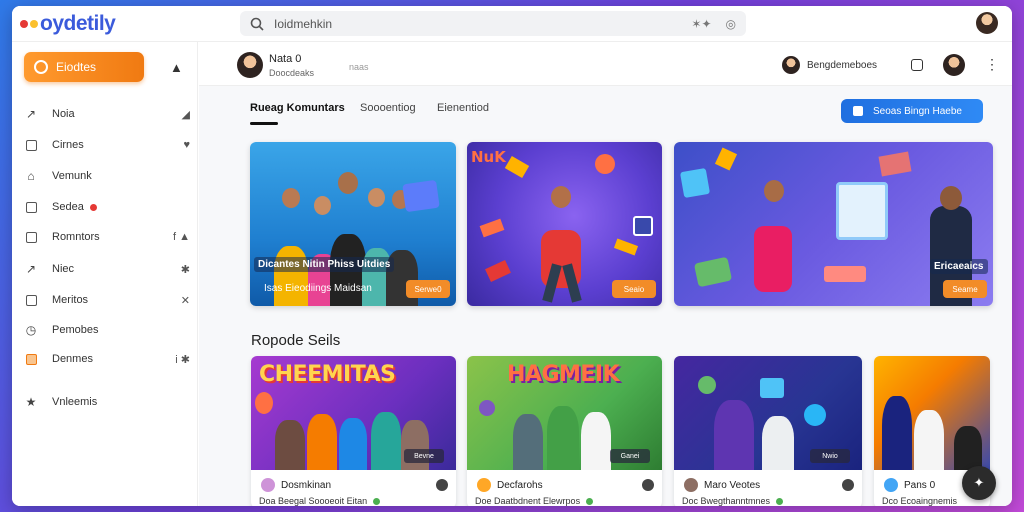  Describe the element at coordinates (181, 237) in the screenshot. I see `item-trail: f ▲` at that location.